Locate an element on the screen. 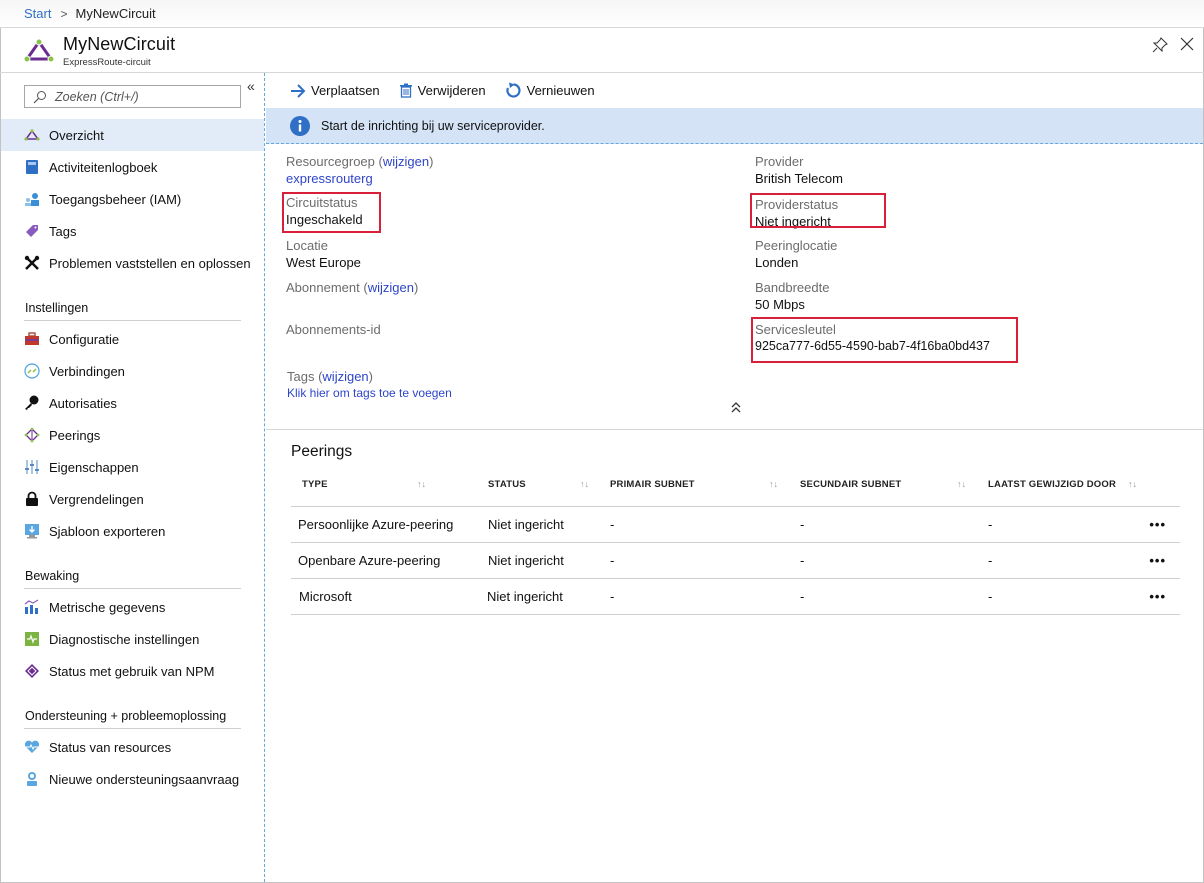 Image resolution: width=1204 pixels, height=883 pixels. refresh-label: Vernieuwen is located at coordinates (560, 90).